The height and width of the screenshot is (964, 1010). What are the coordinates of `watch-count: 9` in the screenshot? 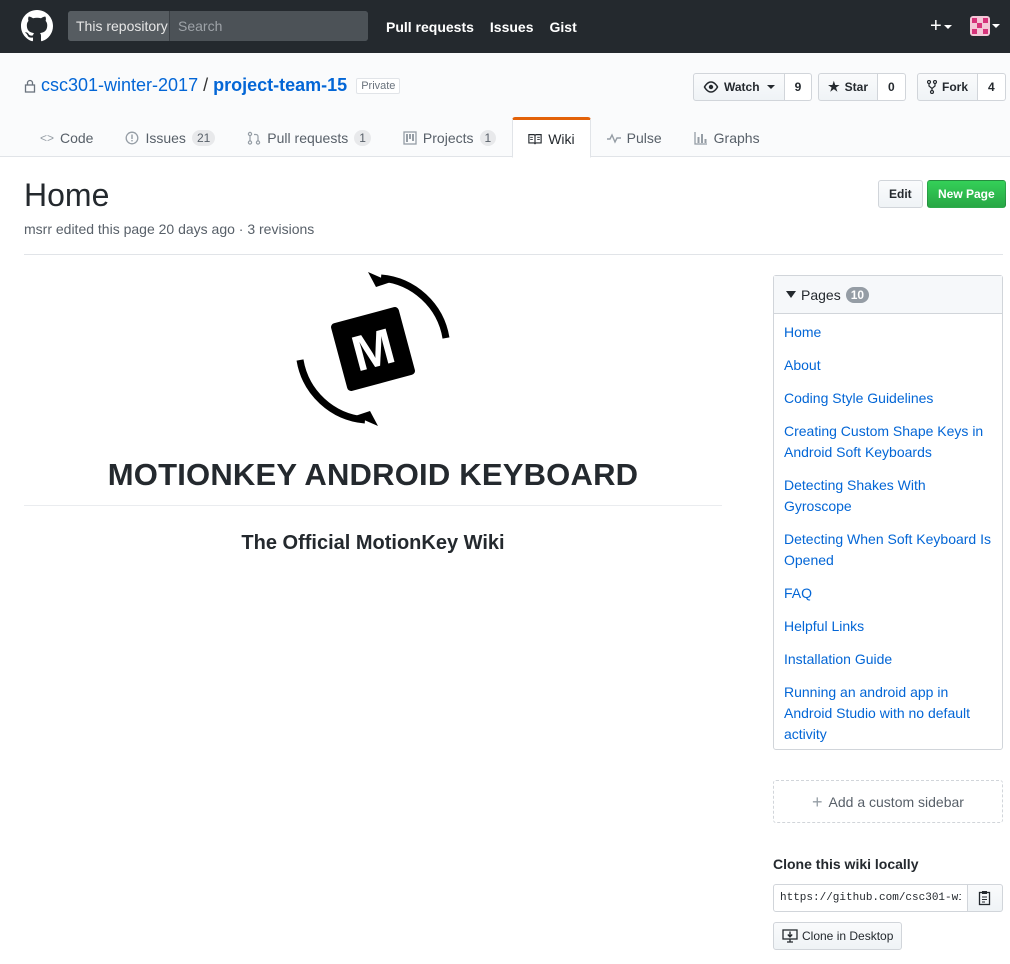 It's located at (798, 87).